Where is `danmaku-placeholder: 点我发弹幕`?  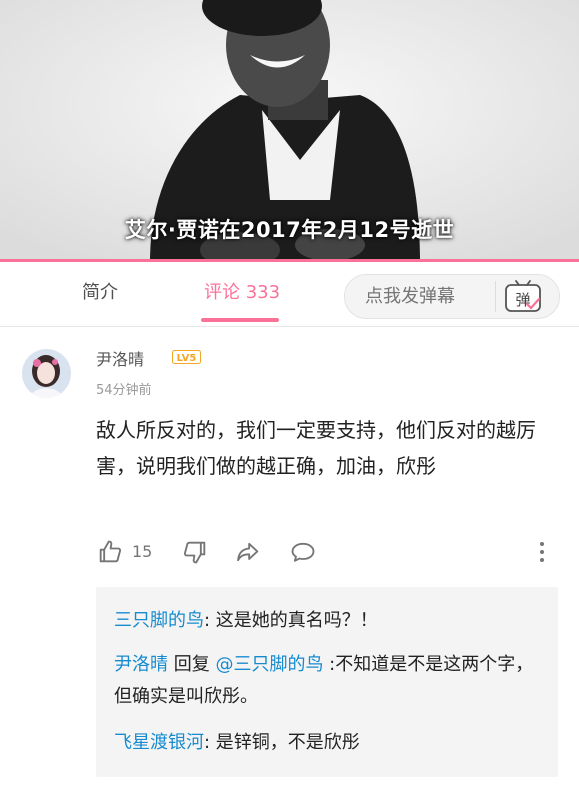 danmaku-placeholder: 点我发弹幕 is located at coordinates (410, 296).